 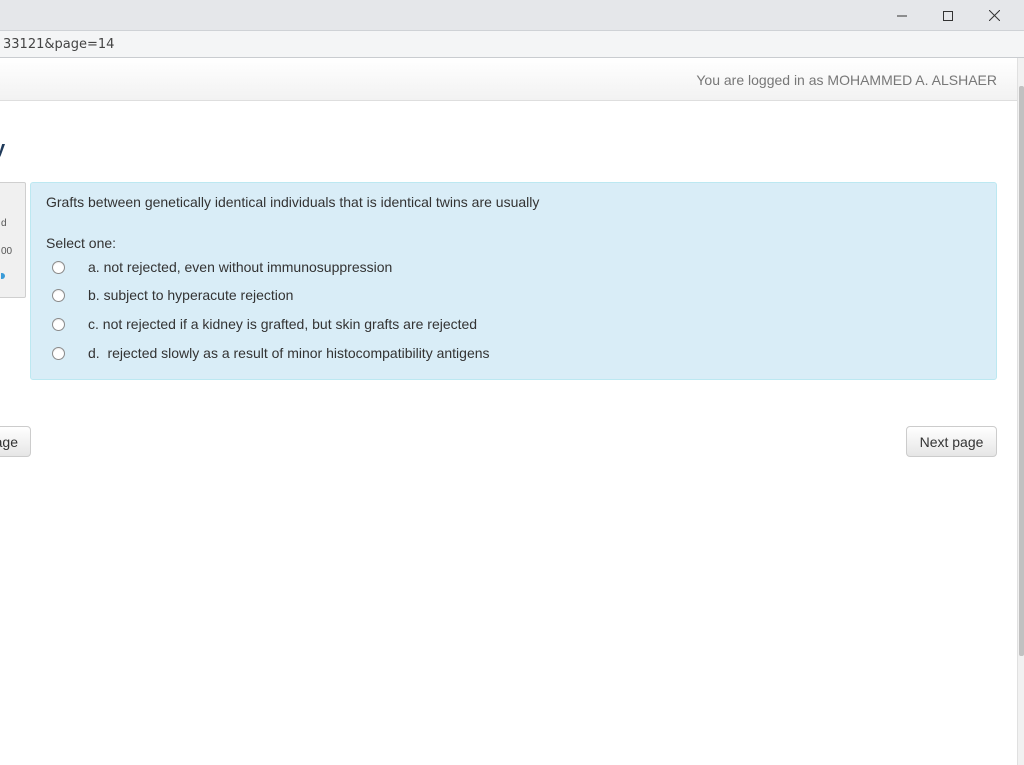 I want to click on question-mark: 00, so click(x=7, y=251).